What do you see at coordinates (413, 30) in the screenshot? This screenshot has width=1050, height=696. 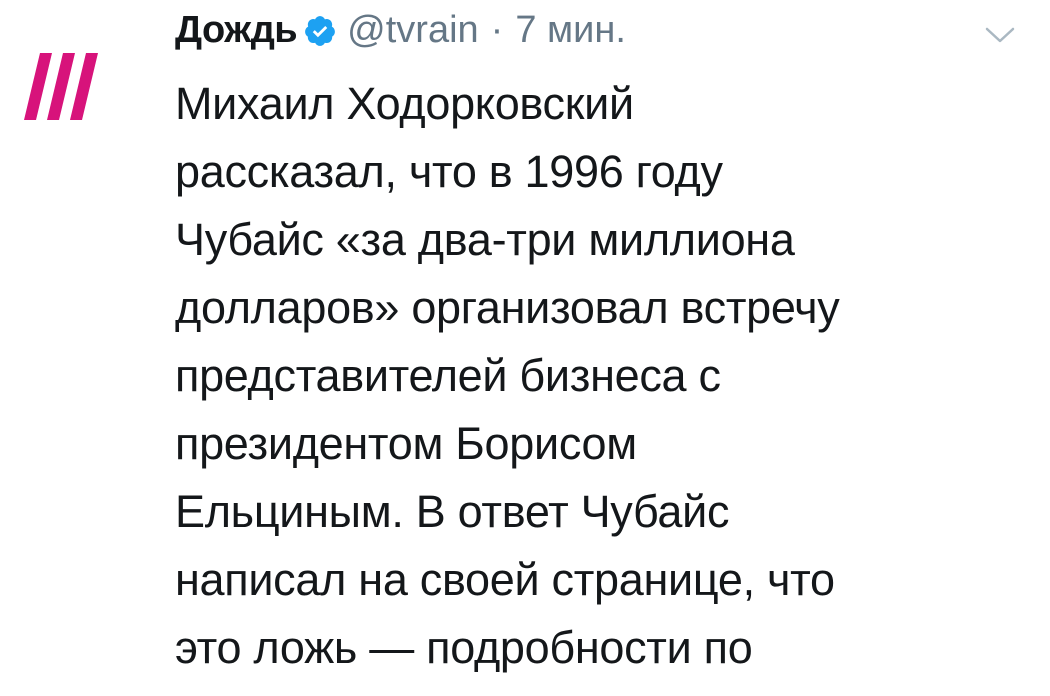 I see `author-handle: @tvrain` at bounding box center [413, 30].